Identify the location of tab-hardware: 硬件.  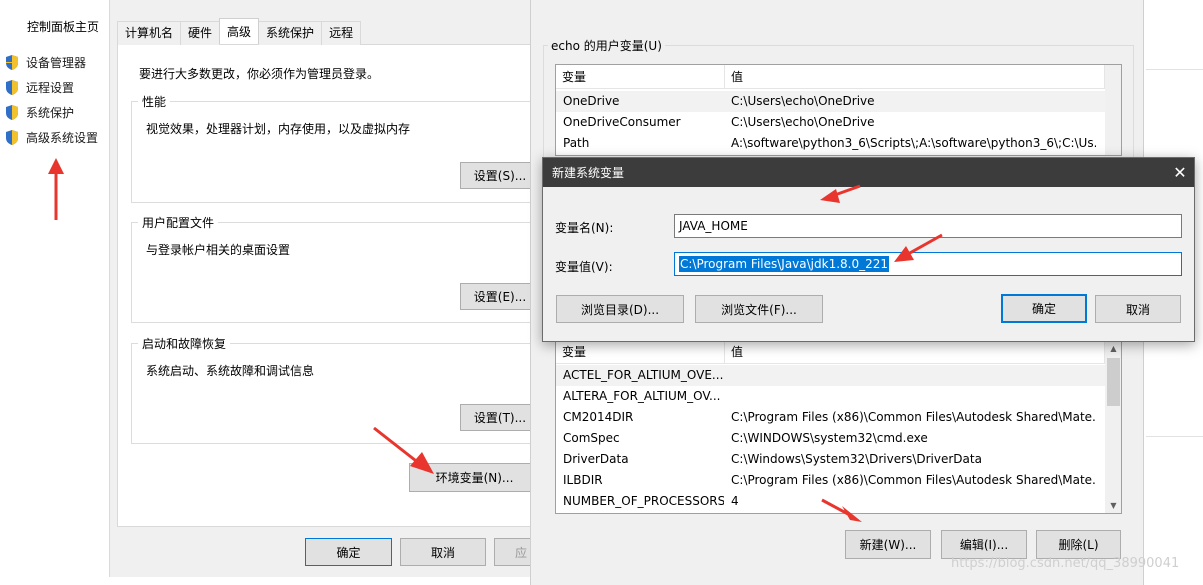
(200, 33).